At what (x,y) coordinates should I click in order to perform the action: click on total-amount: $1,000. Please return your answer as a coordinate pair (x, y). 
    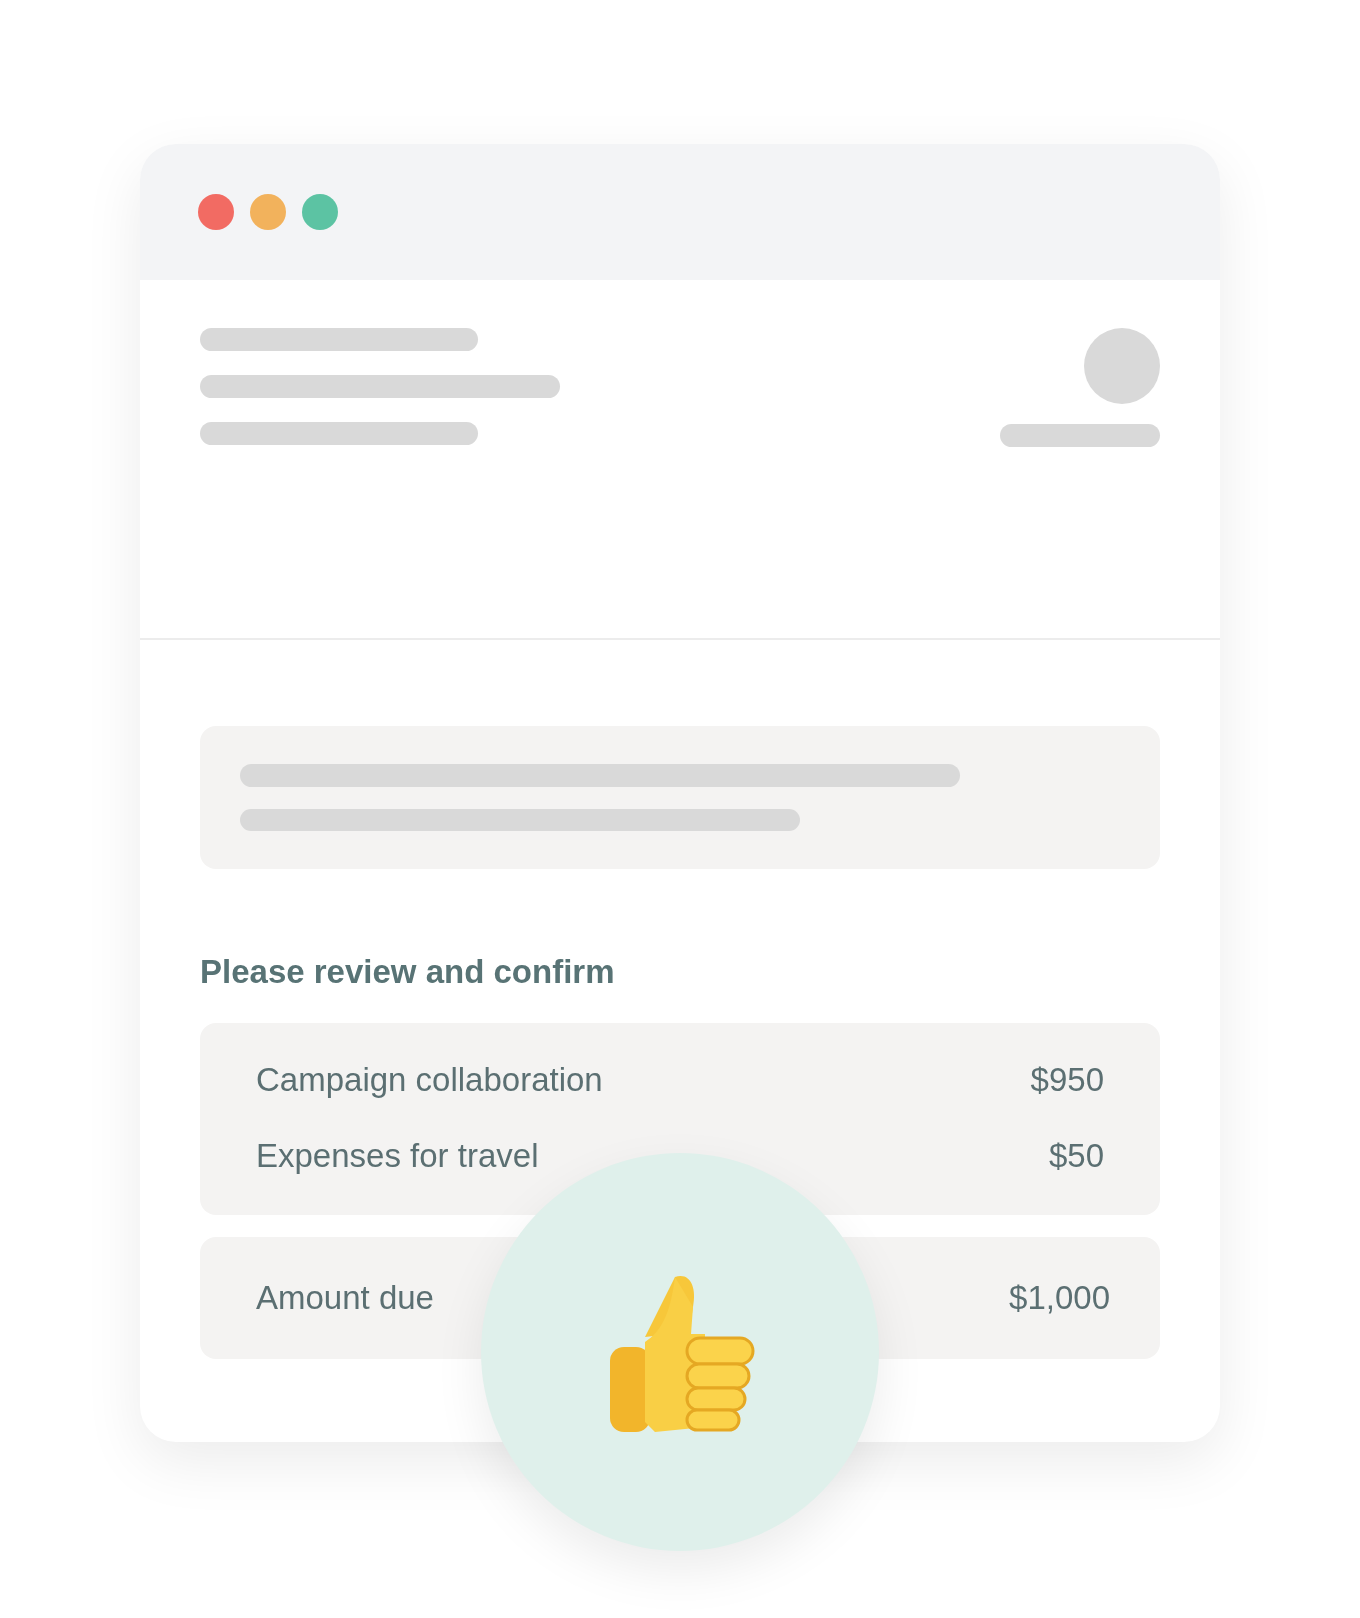
    Looking at the image, I should click on (1059, 1298).